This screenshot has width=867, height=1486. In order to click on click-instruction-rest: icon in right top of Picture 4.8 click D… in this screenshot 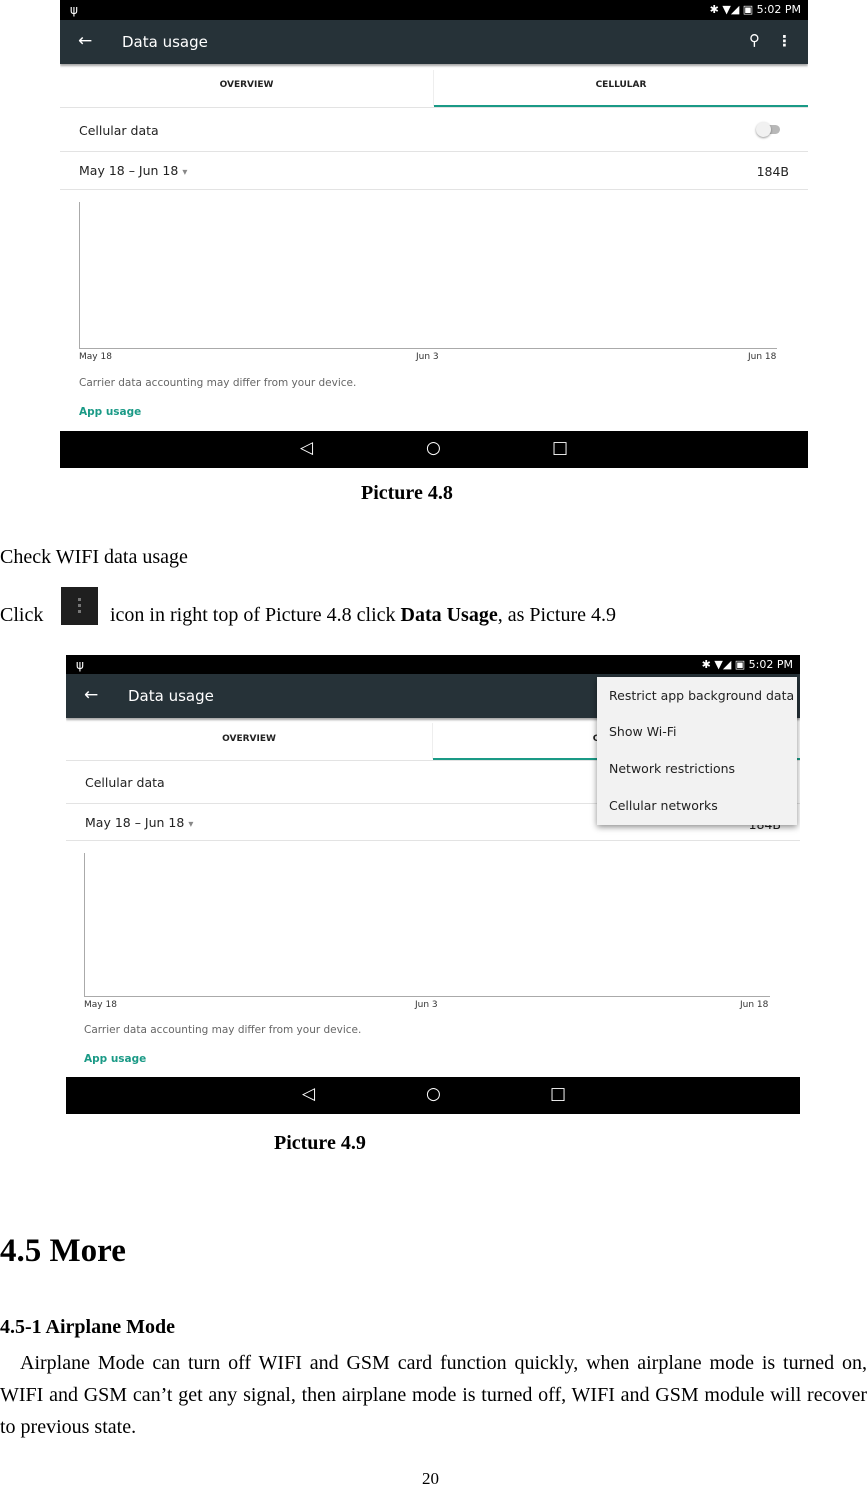, I will do `click(363, 615)`.